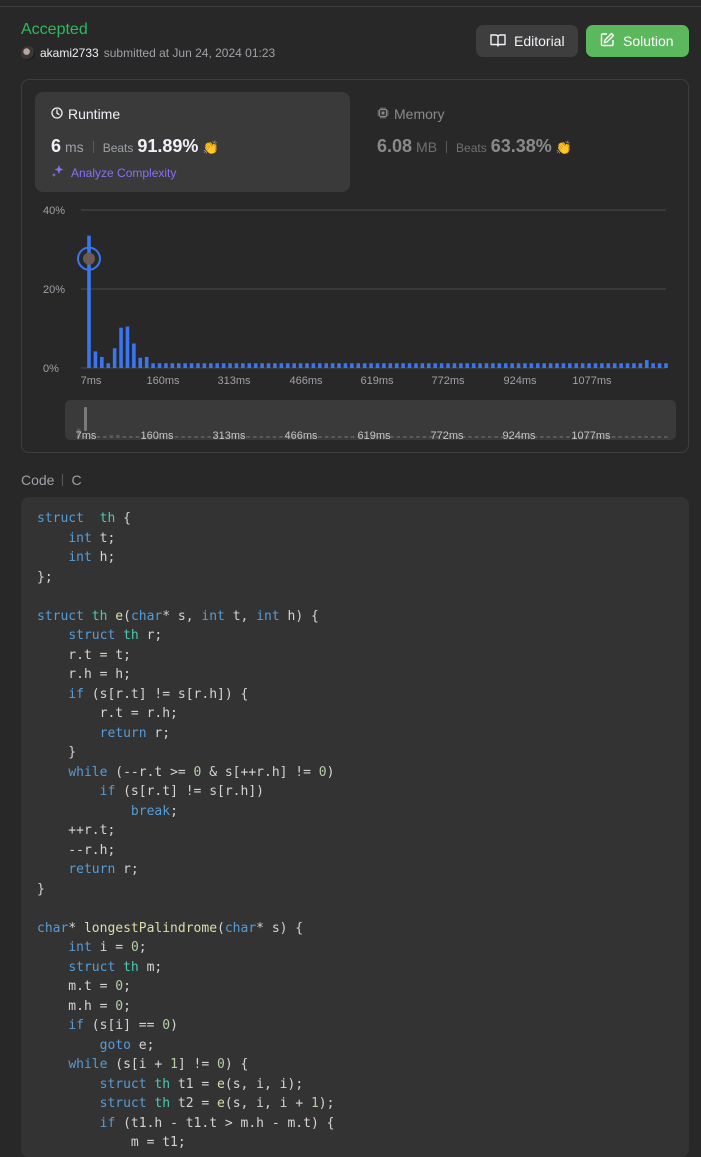 This screenshot has height=1157, width=701. Describe the element at coordinates (158, 1064) in the screenshot. I see `code-line: while (s[i + 1] != 0) {` at that location.